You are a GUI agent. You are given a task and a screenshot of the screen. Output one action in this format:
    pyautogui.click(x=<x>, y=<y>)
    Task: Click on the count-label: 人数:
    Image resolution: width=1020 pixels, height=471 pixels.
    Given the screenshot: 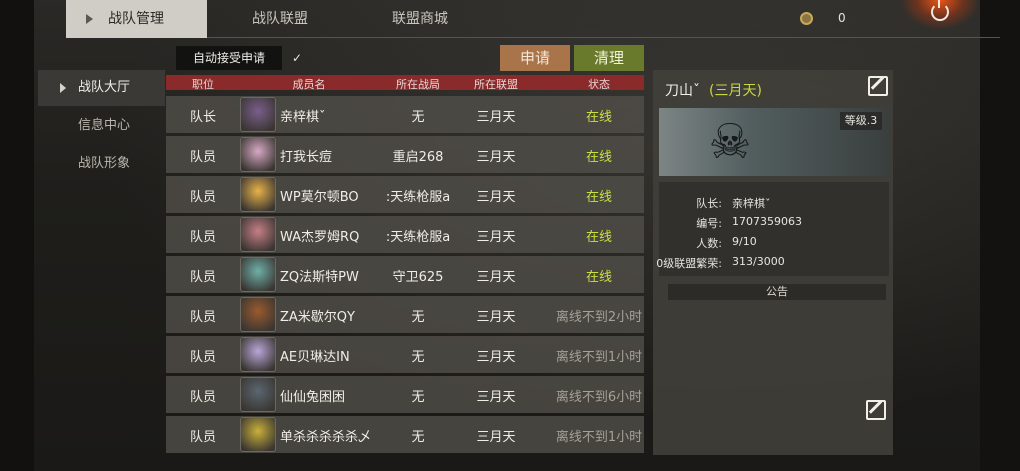 What is the action you would take?
    pyautogui.click(x=709, y=243)
    